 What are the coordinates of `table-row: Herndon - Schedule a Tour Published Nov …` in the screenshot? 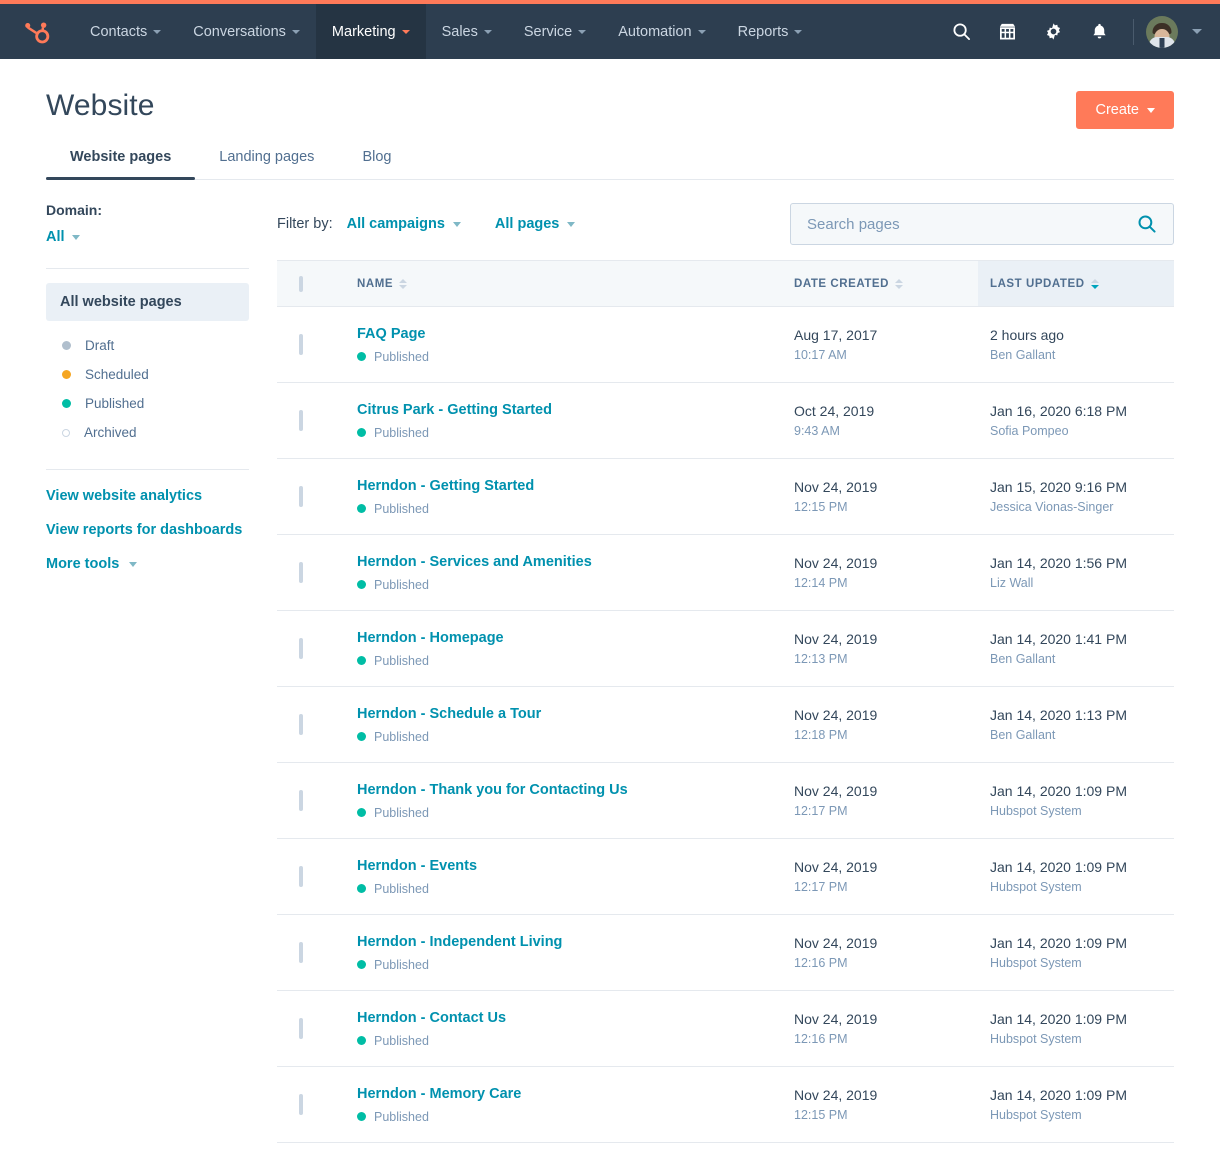 It's located at (725, 724).